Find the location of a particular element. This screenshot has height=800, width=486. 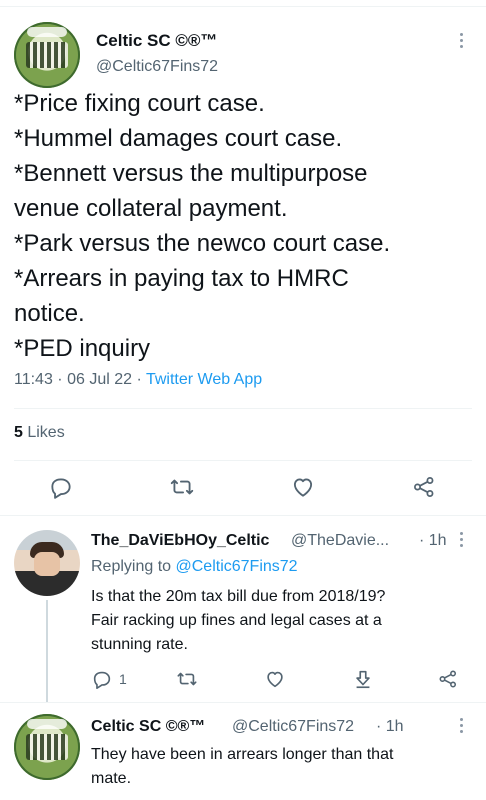

reply-display-name: Celtic SC ©®™ is located at coordinates (148, 727).